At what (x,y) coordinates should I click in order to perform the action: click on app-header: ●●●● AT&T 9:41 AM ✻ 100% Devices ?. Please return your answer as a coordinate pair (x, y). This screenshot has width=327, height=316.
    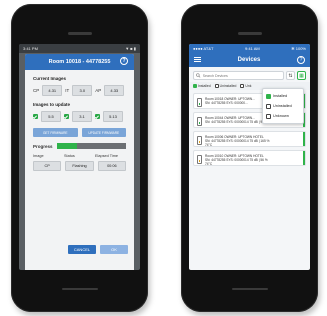
    Looking at the image, I should click on (249, 55).